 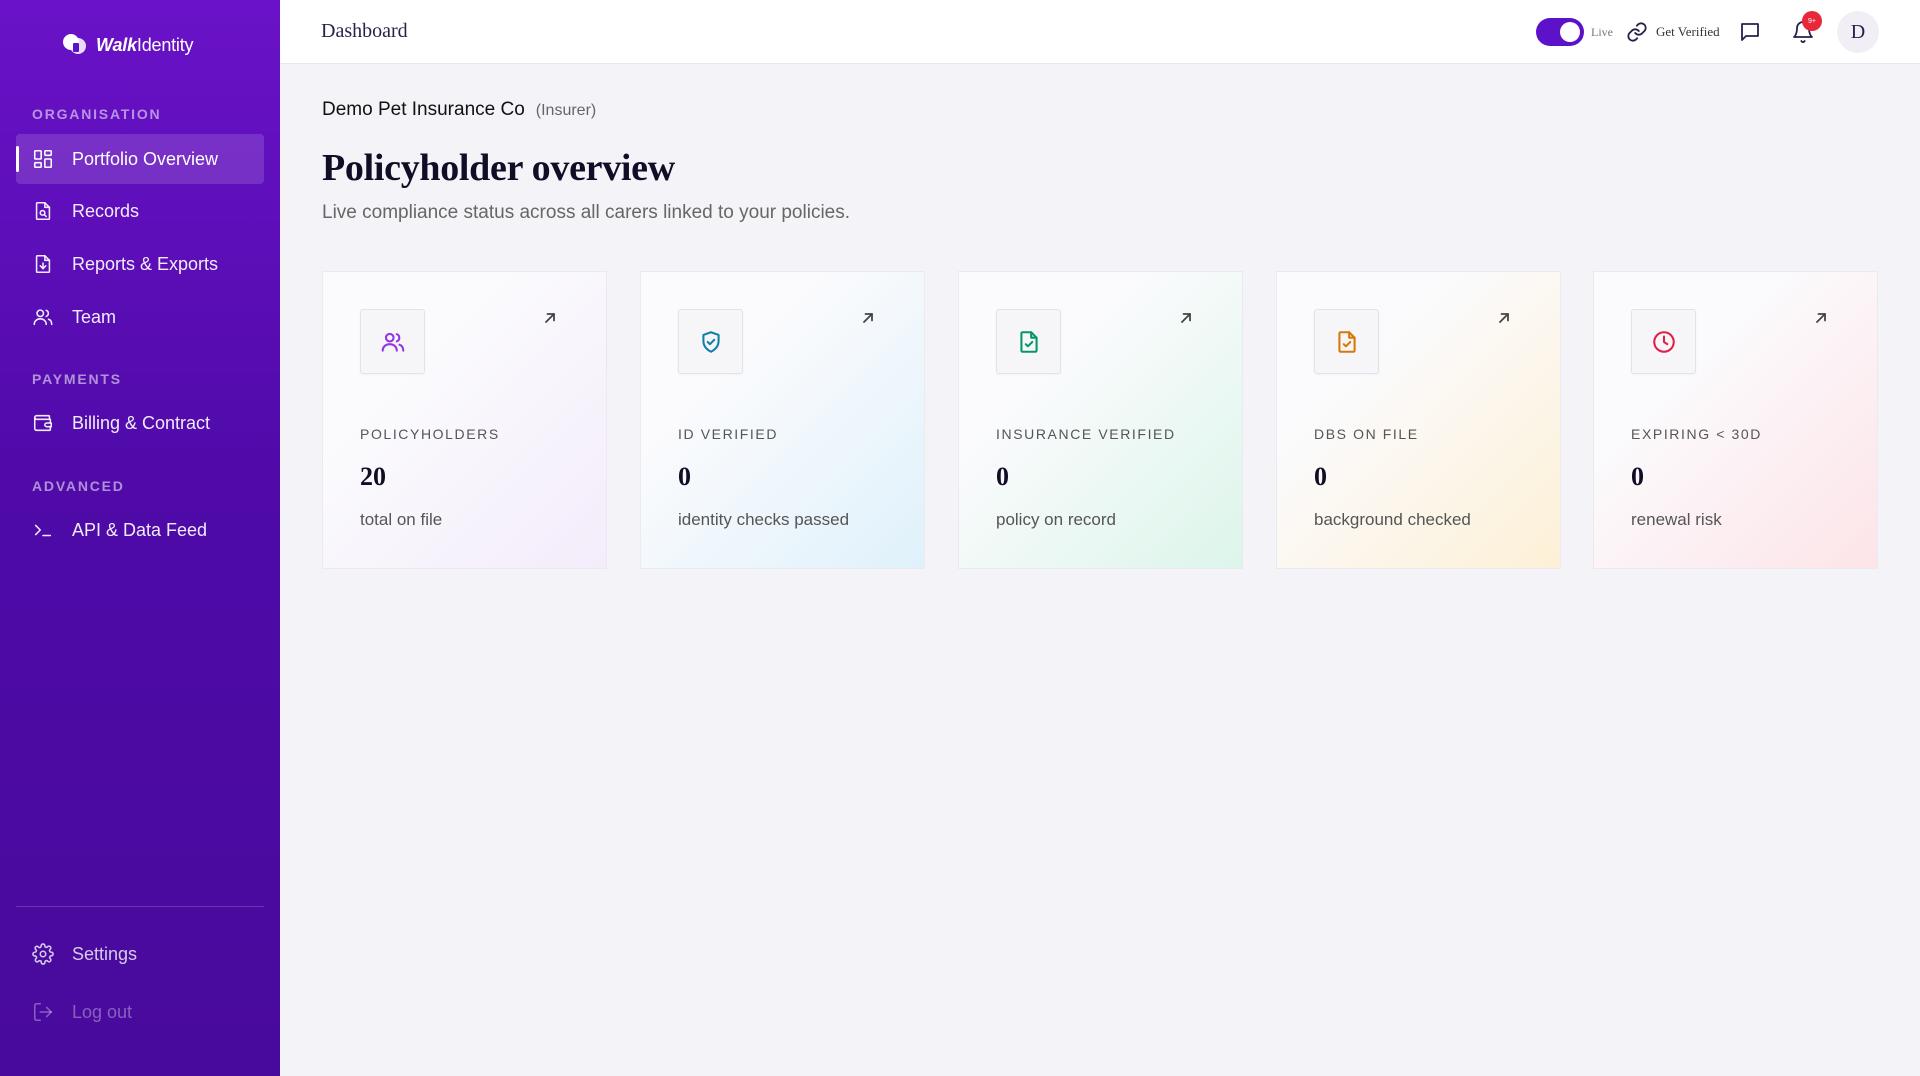 What do you see at coordinates (140, 317) in the screenshot?
I see `sidebar-item-team: Team` at bounding box center [140, 317].